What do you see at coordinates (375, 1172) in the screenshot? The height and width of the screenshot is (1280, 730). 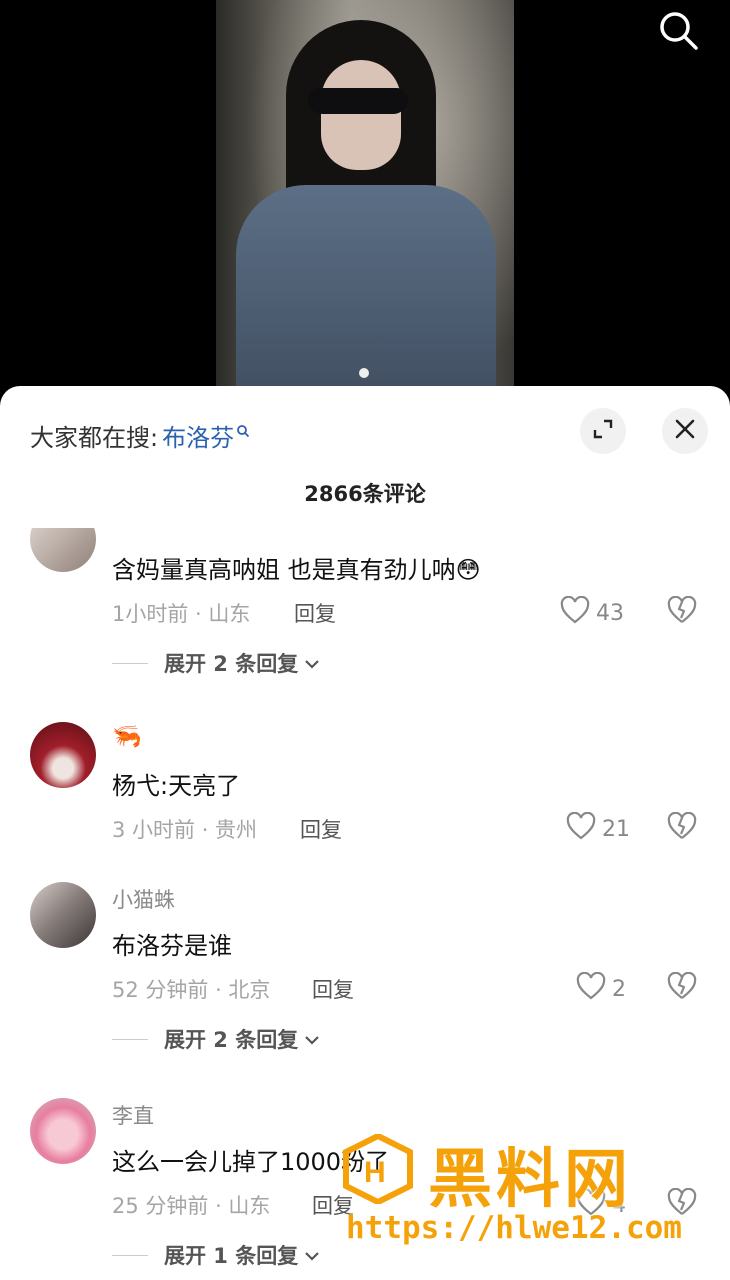 I see `svg-text: H` at bounding box center [375, 1172].